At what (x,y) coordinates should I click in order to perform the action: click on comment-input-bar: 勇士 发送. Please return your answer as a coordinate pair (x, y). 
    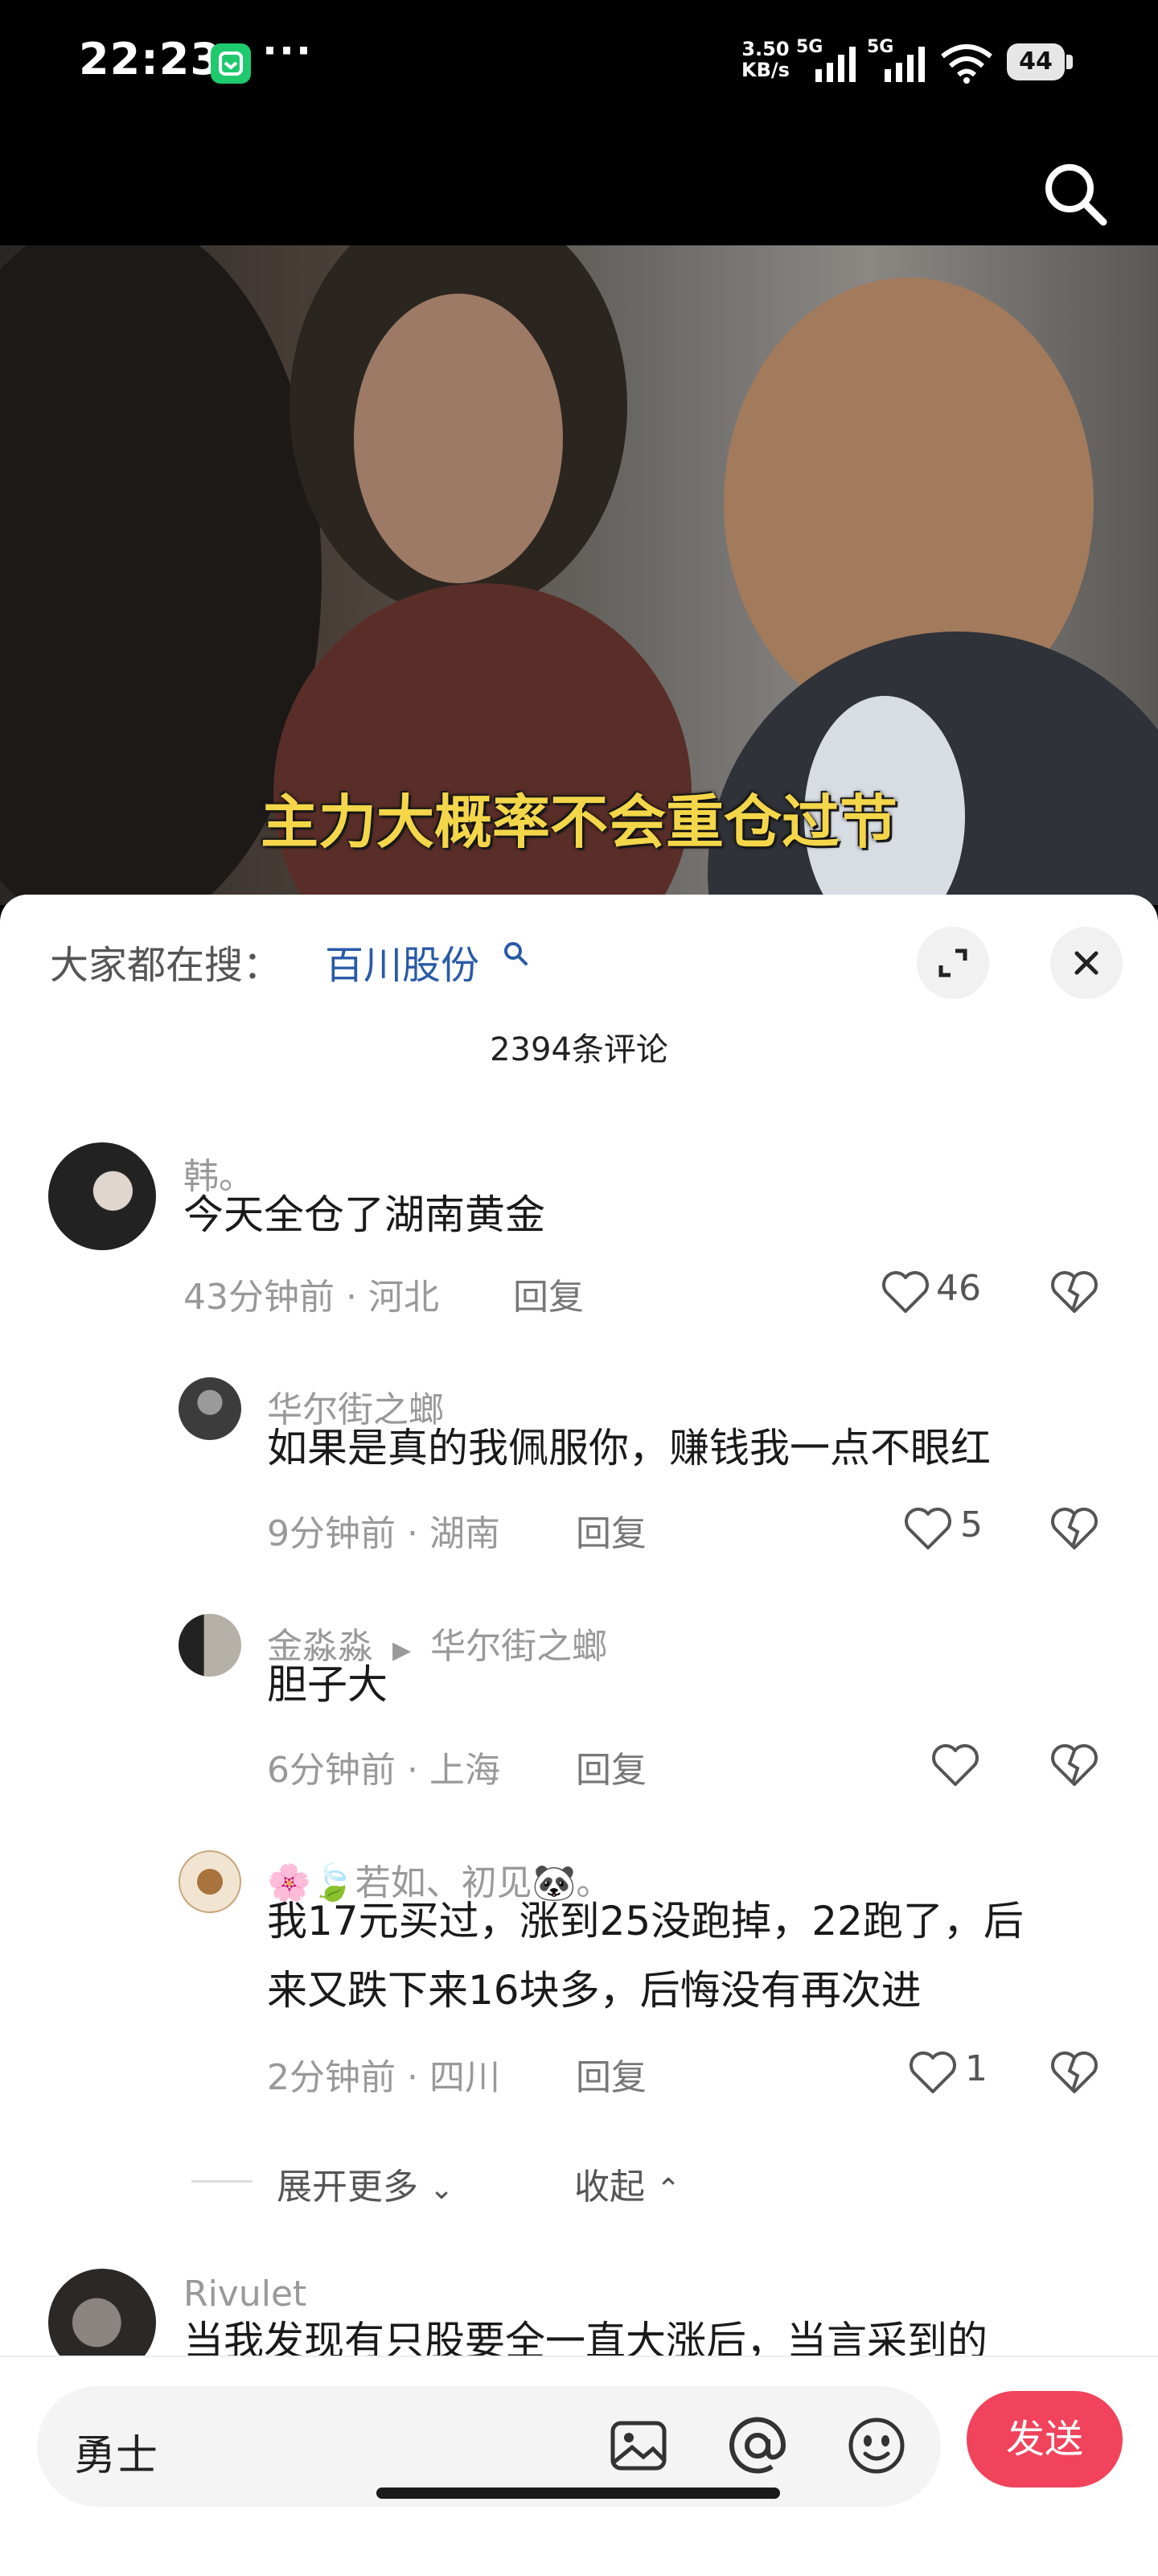
    Looking at the image, I should click on (579, 2466).